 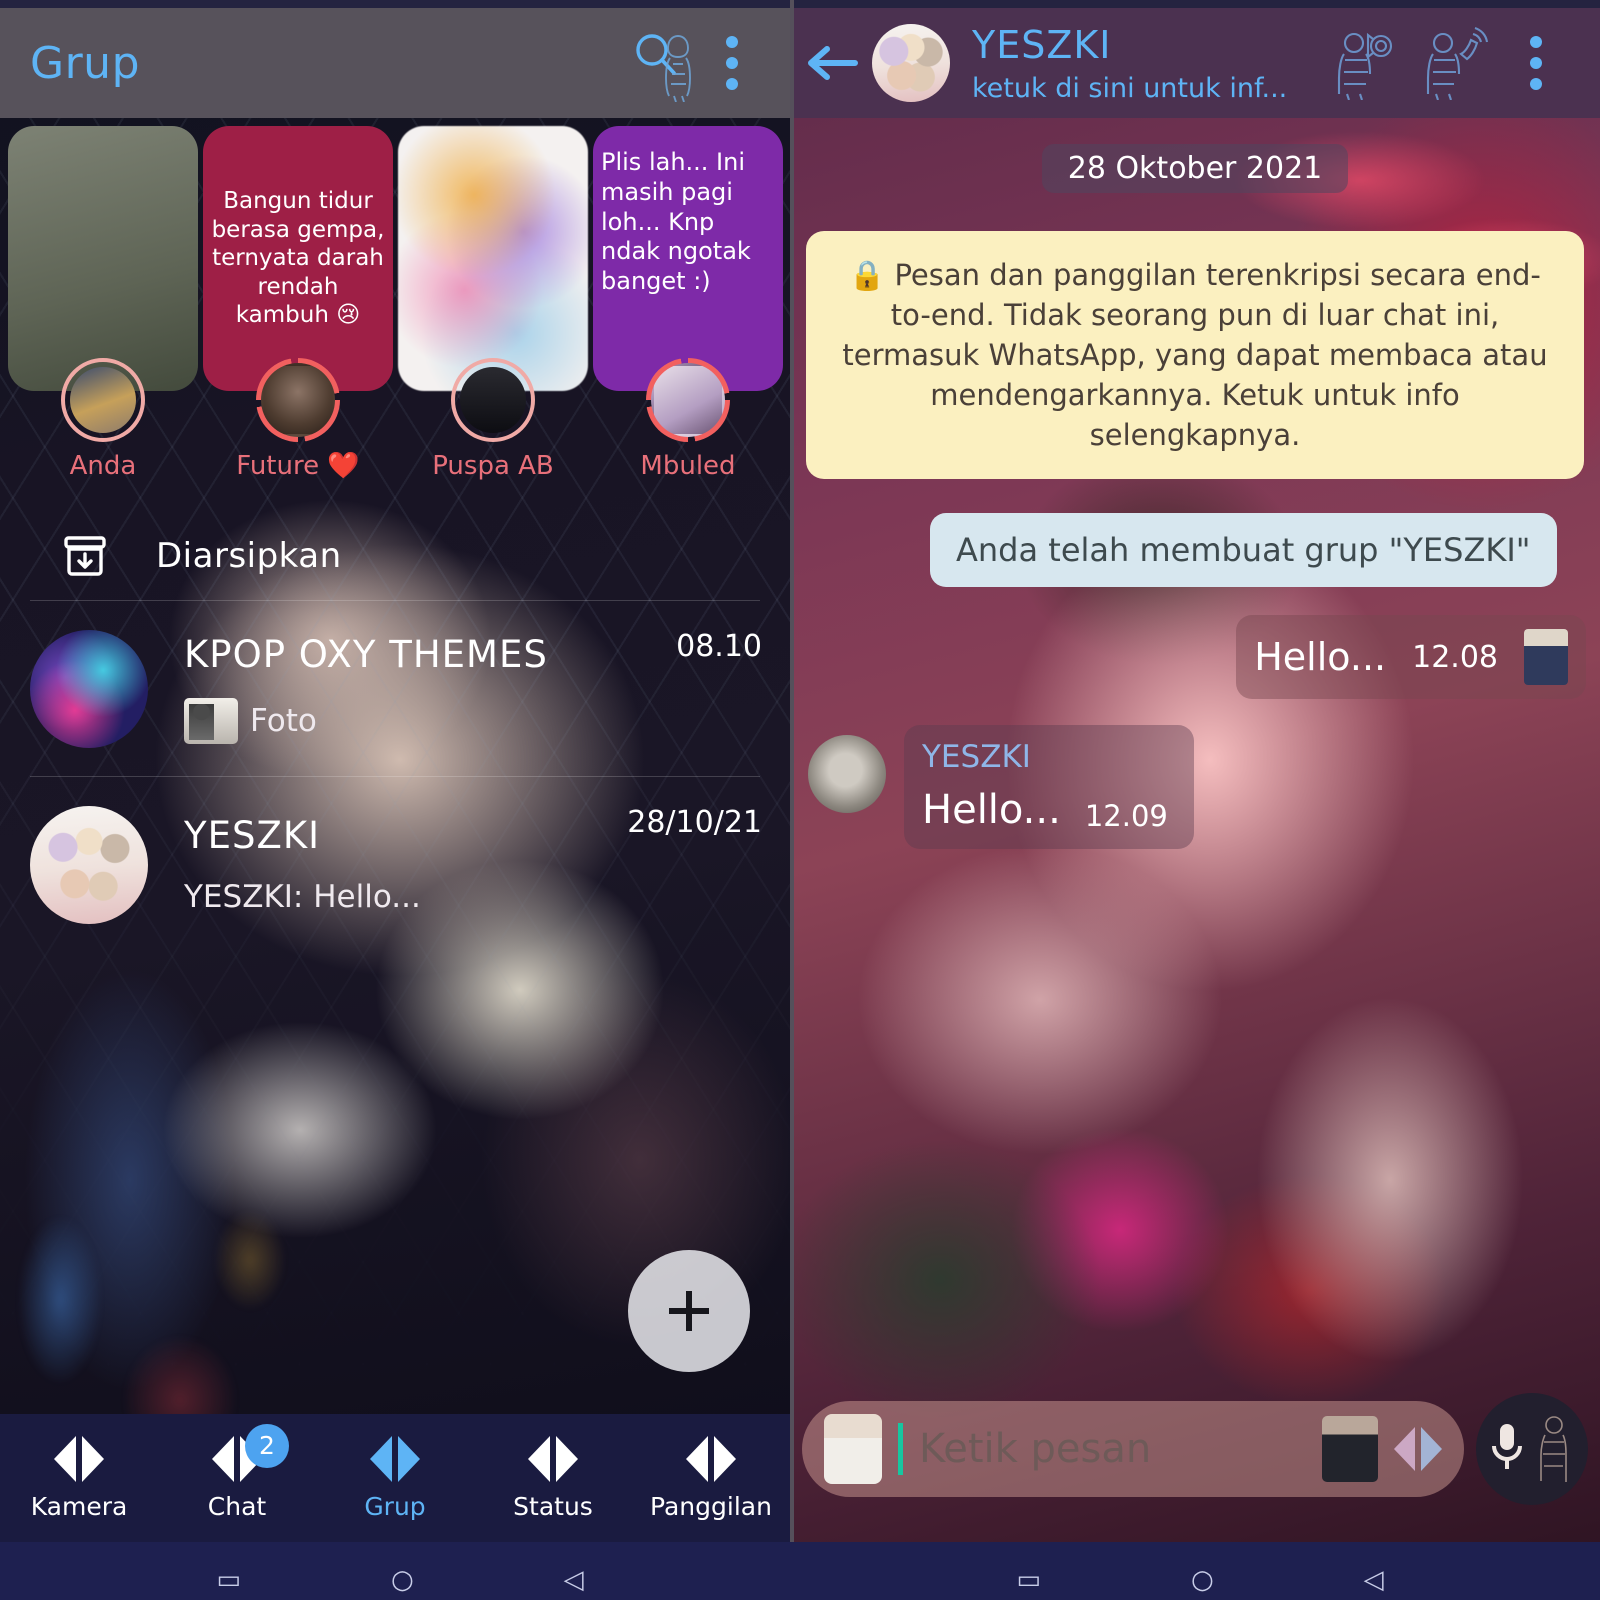 I want to click on attach-person-icon, so click(x=1350, y=1449).